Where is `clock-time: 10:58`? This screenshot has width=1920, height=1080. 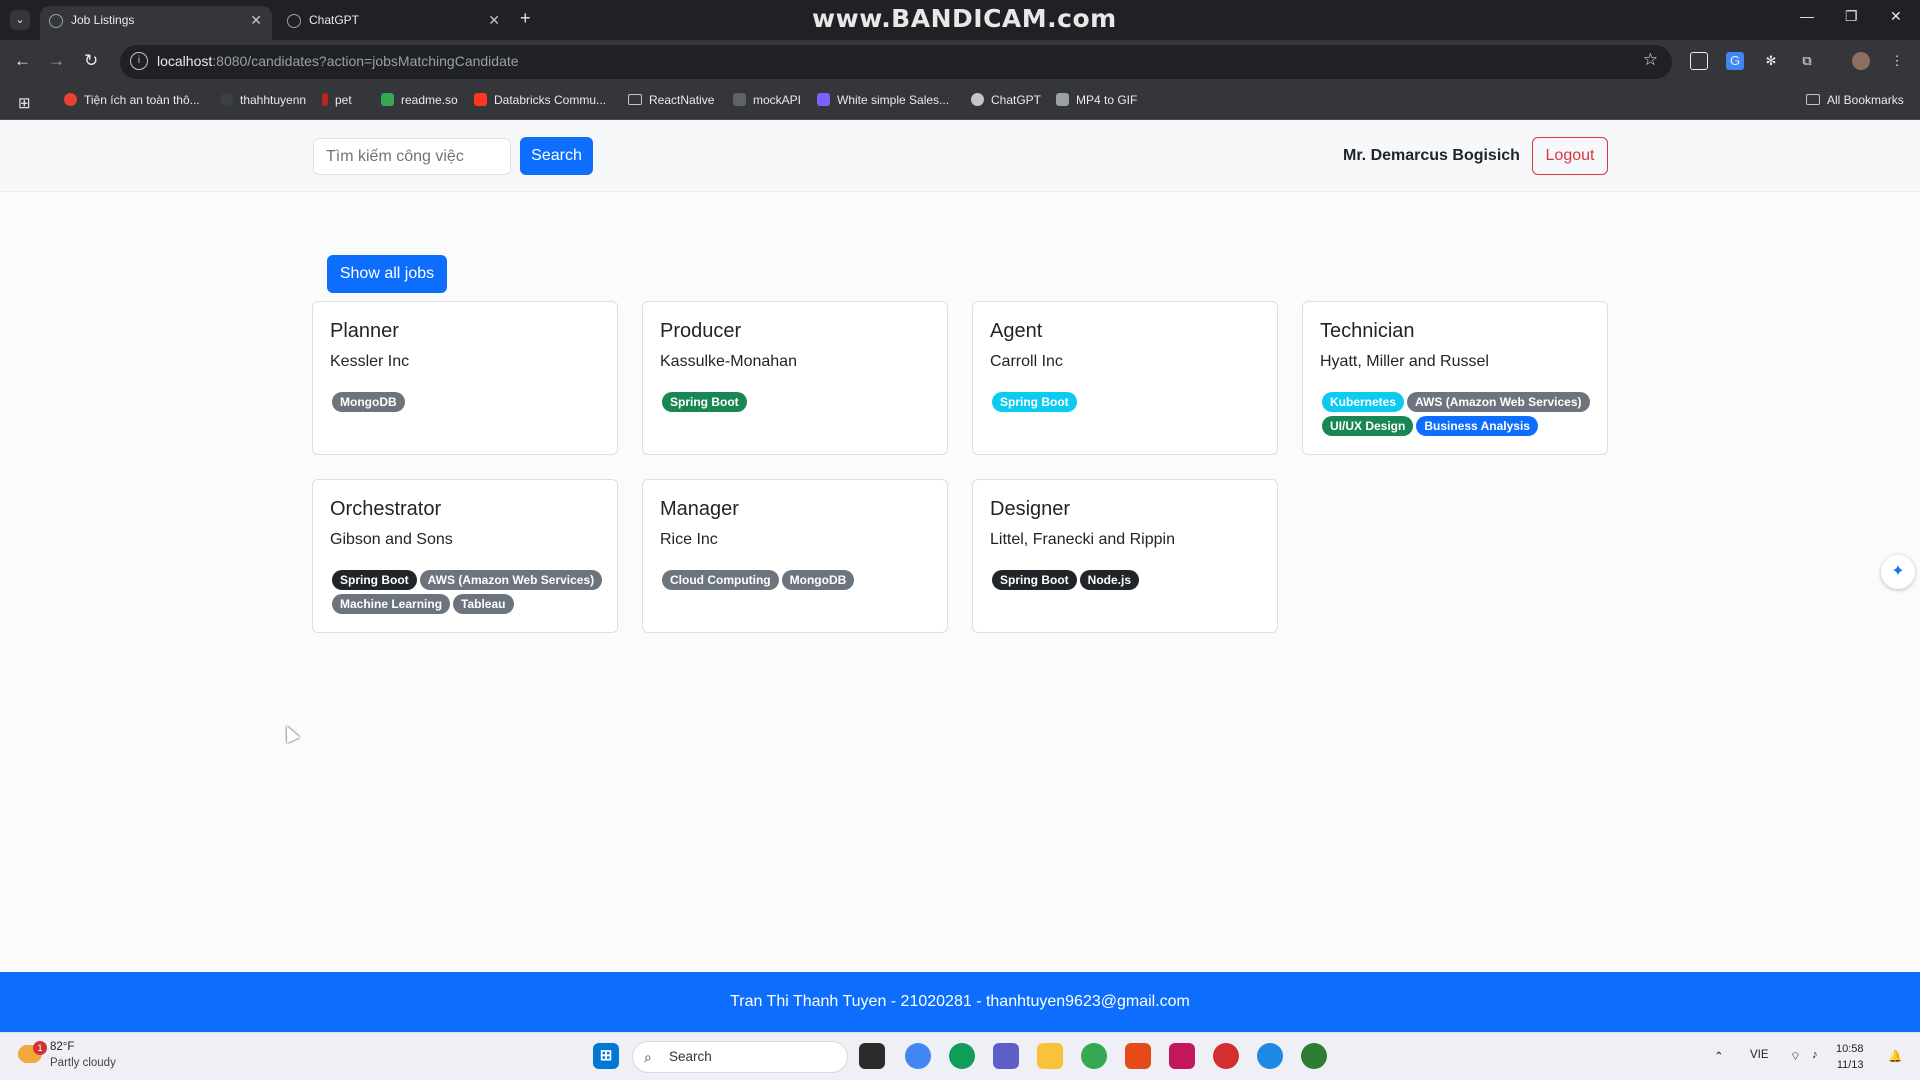
clock-time: 10:58 is located at coordinates (1850, 1049).